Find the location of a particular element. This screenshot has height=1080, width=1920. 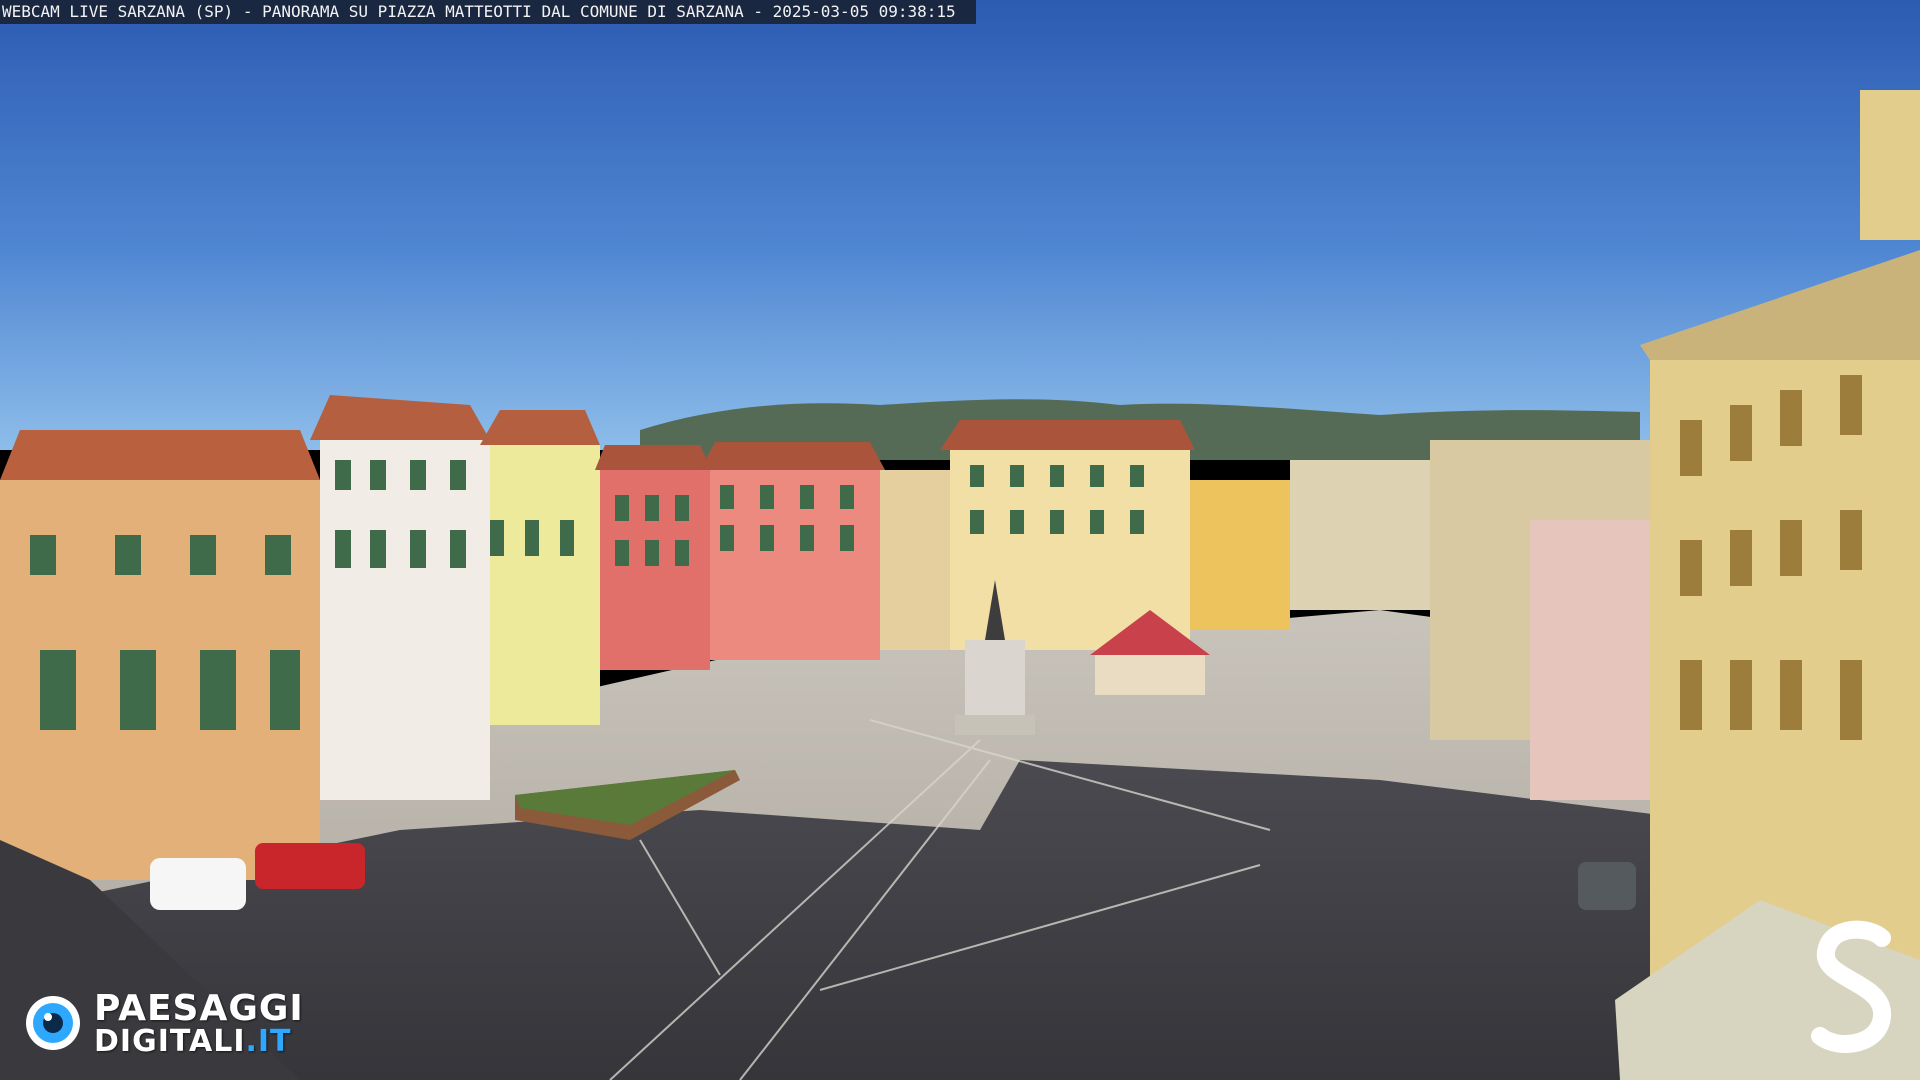

eye-icon is located at coordinates (53, 1023).